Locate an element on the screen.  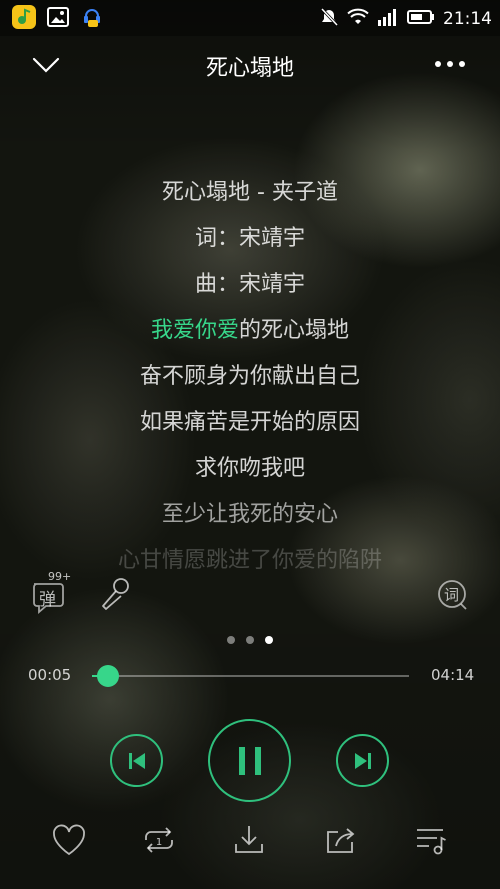
karaoke-button is located at coordinates (116, 594).